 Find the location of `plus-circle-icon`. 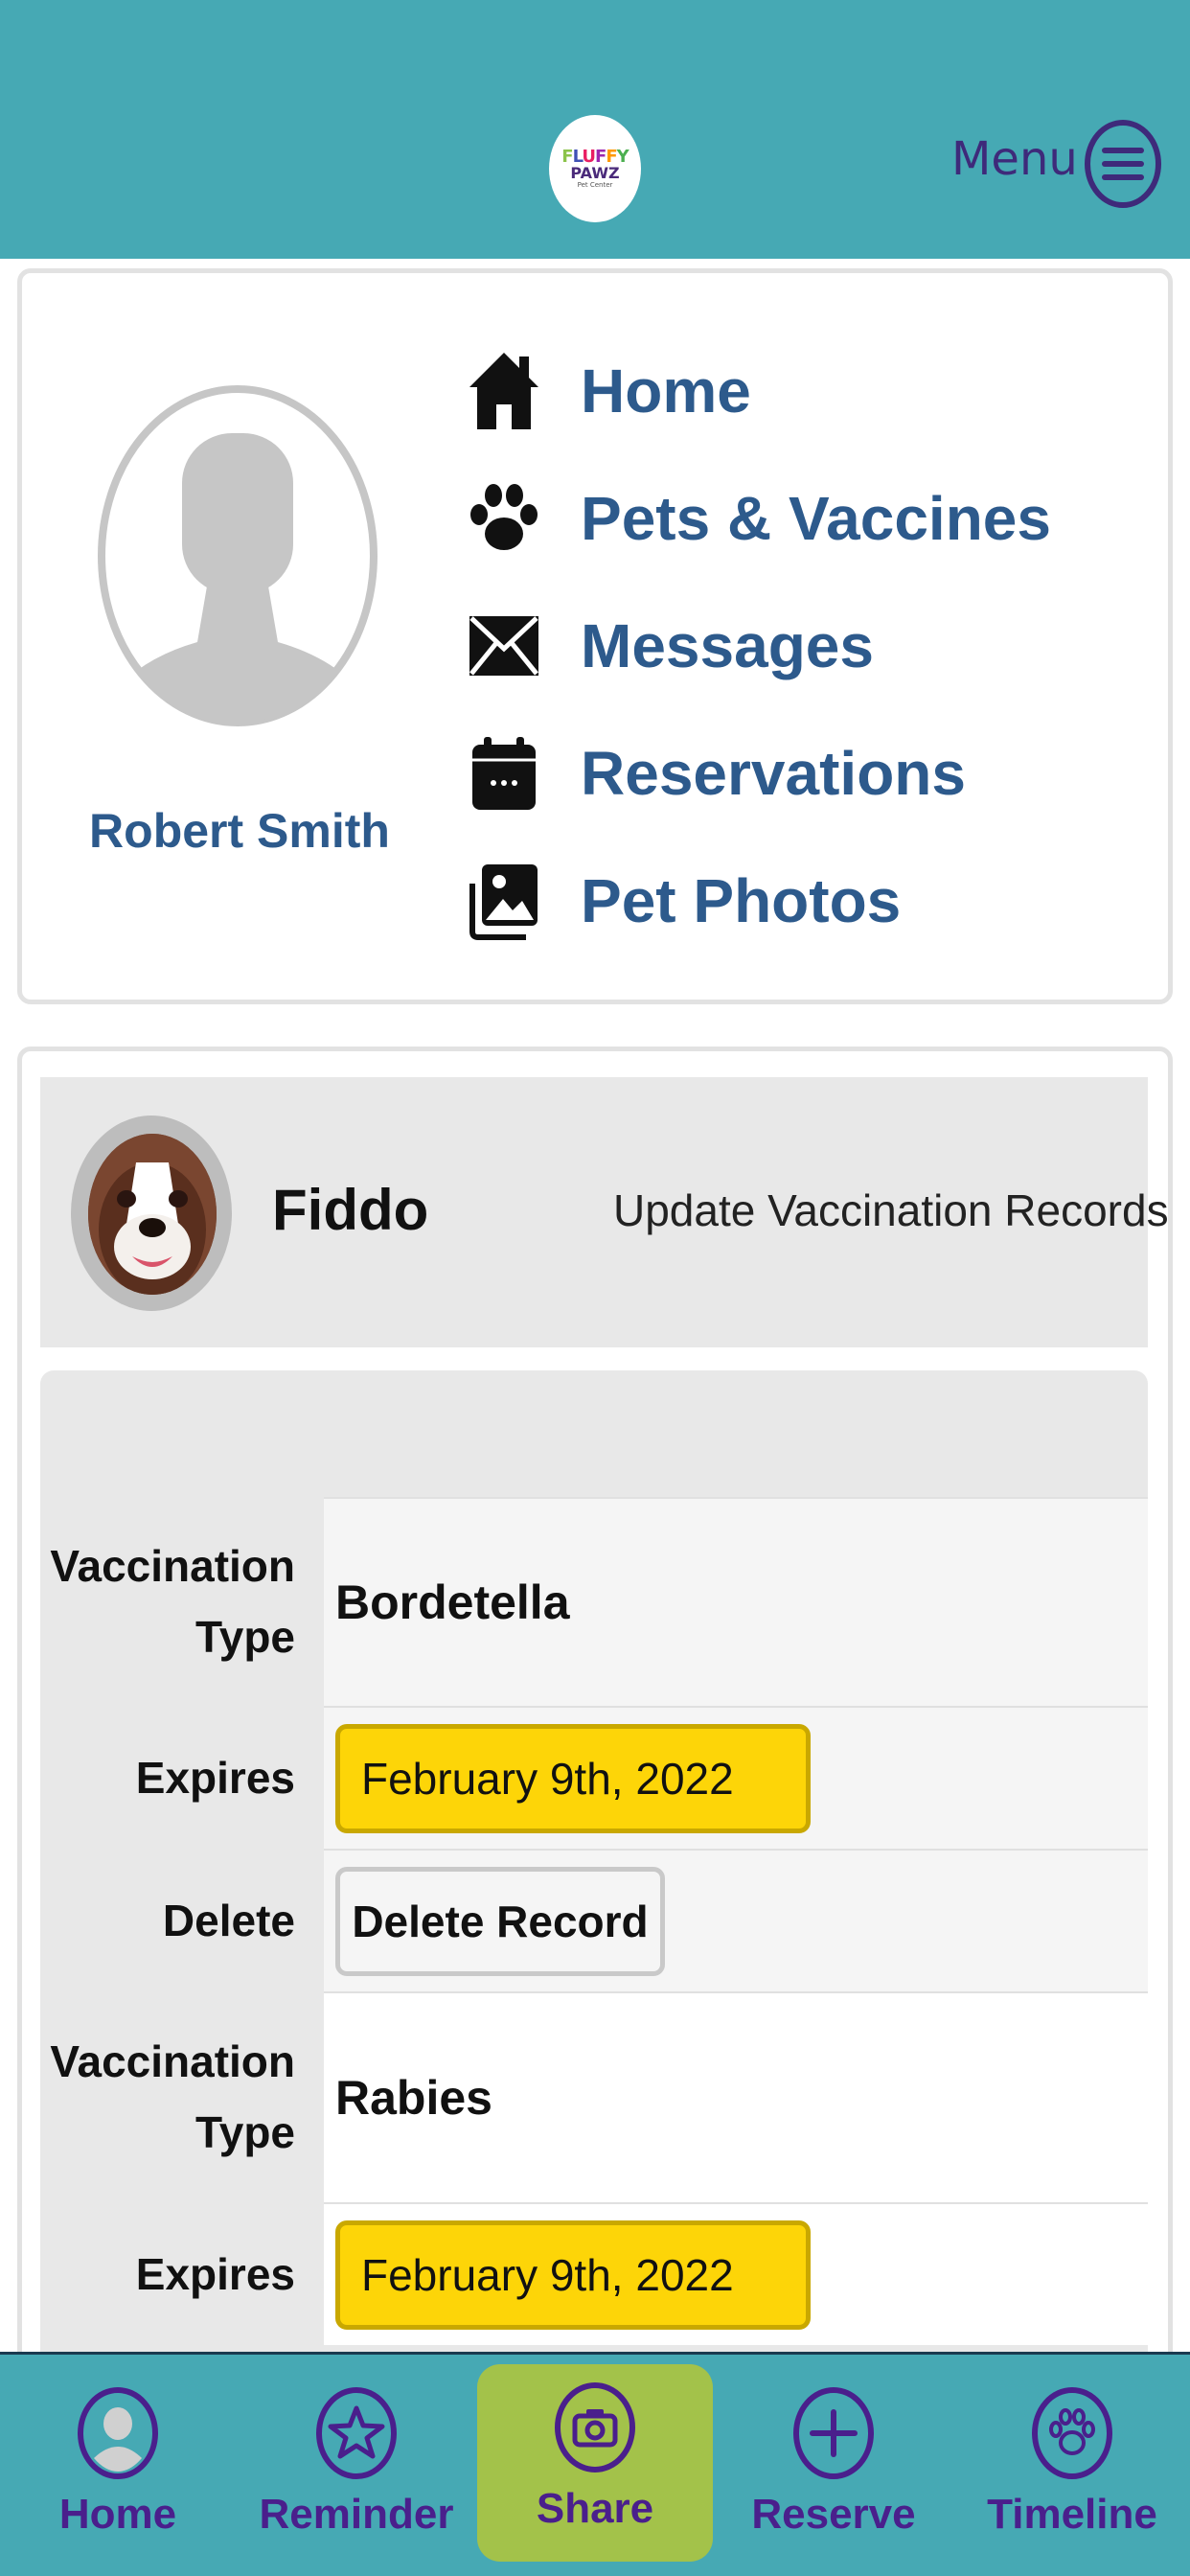

plus-circle-icon is located at coordinates (834, 2433).